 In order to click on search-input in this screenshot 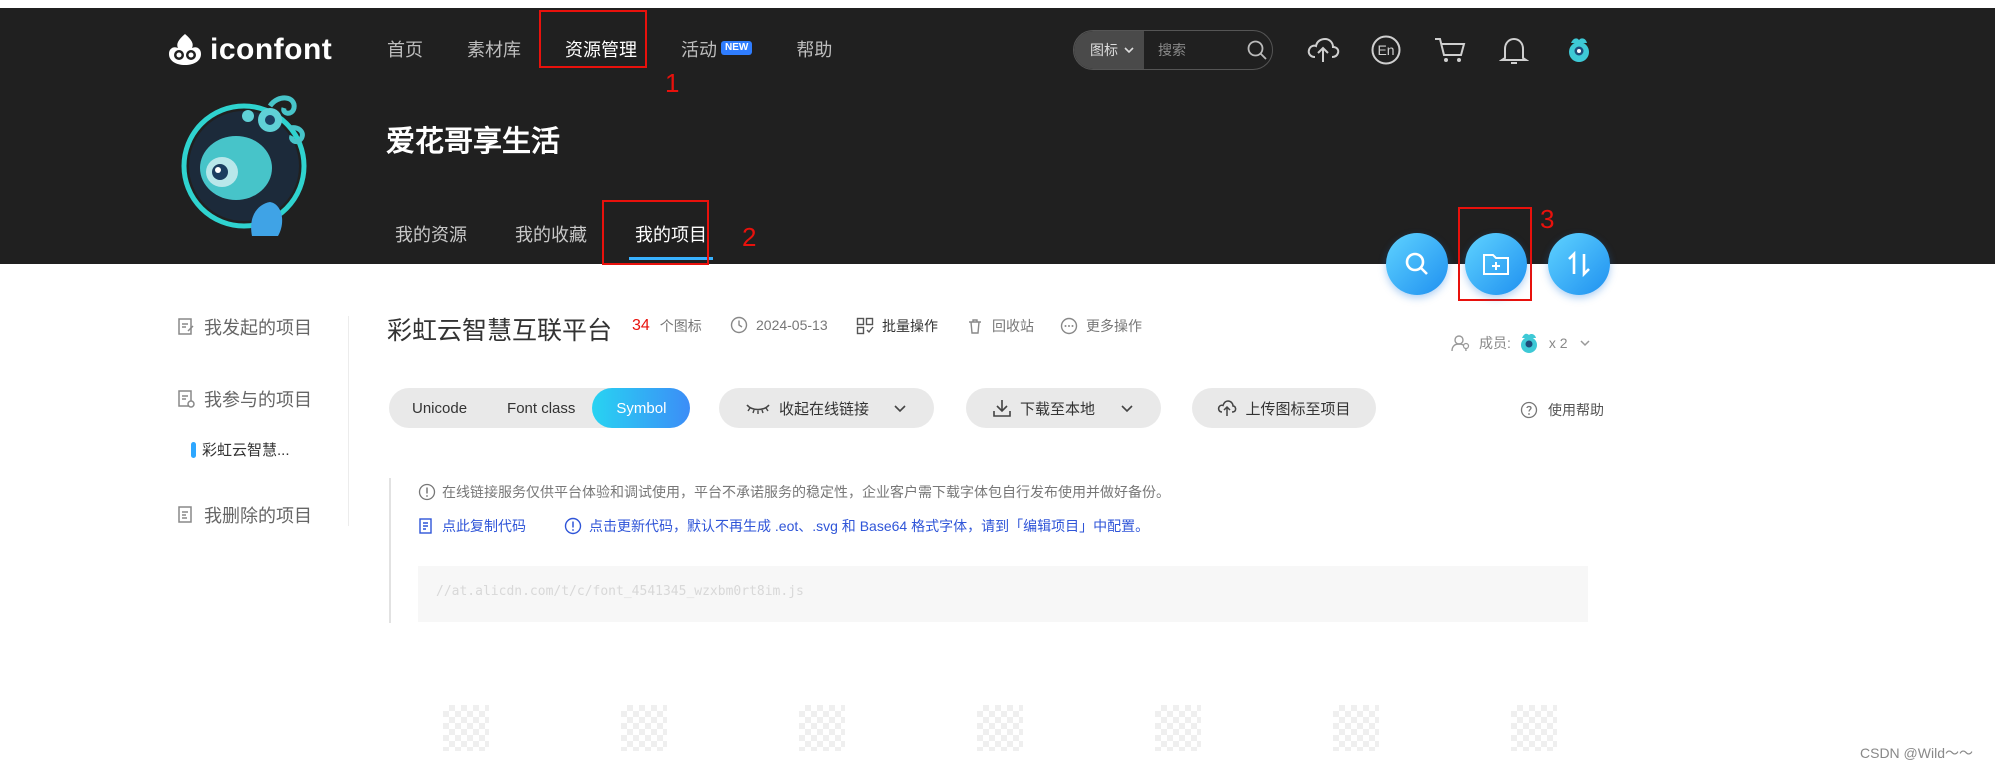, I will do `click(1199, 50)`.